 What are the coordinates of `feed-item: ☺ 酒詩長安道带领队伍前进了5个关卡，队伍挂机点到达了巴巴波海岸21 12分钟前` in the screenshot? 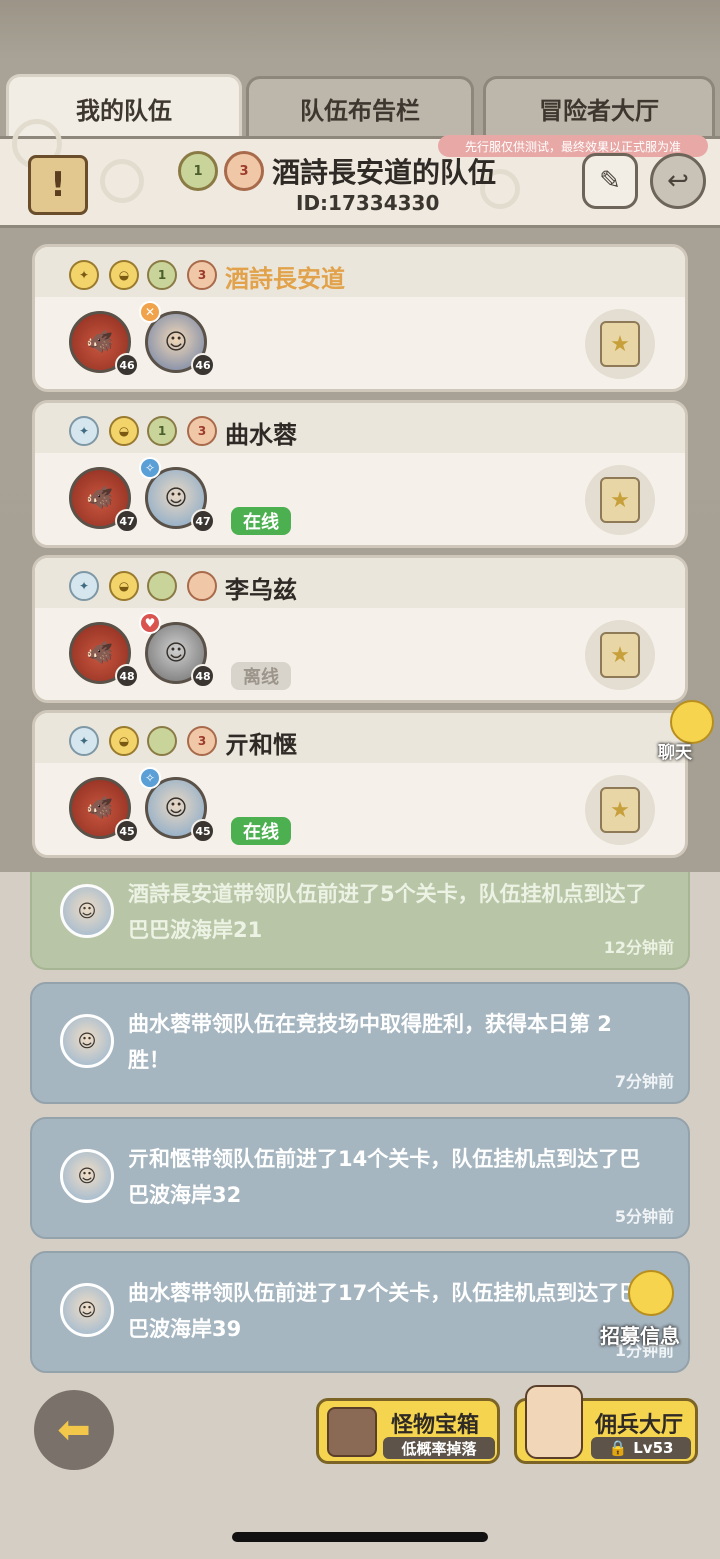 It's located at (360, 921).